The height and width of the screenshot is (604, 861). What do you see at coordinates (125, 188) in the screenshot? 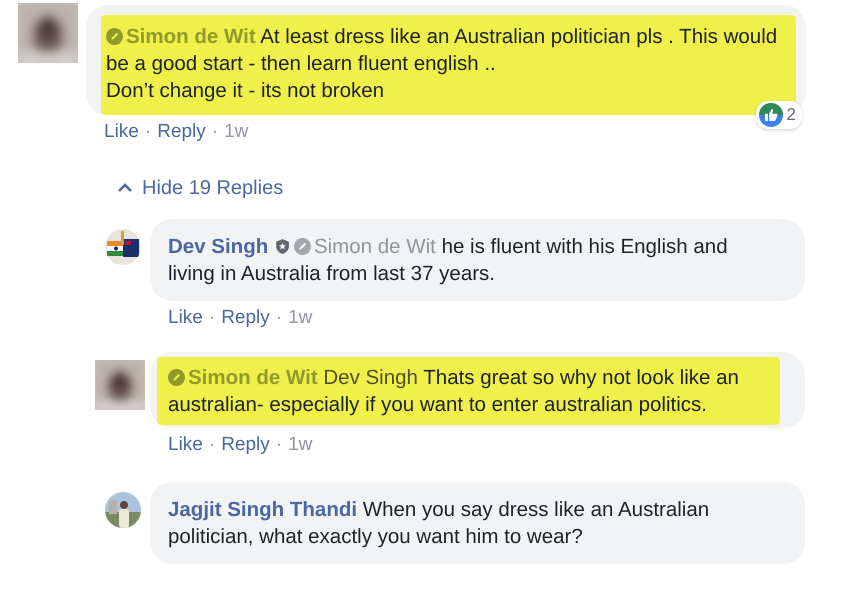
I see `caret-icon` at bounding box center [125, 188].